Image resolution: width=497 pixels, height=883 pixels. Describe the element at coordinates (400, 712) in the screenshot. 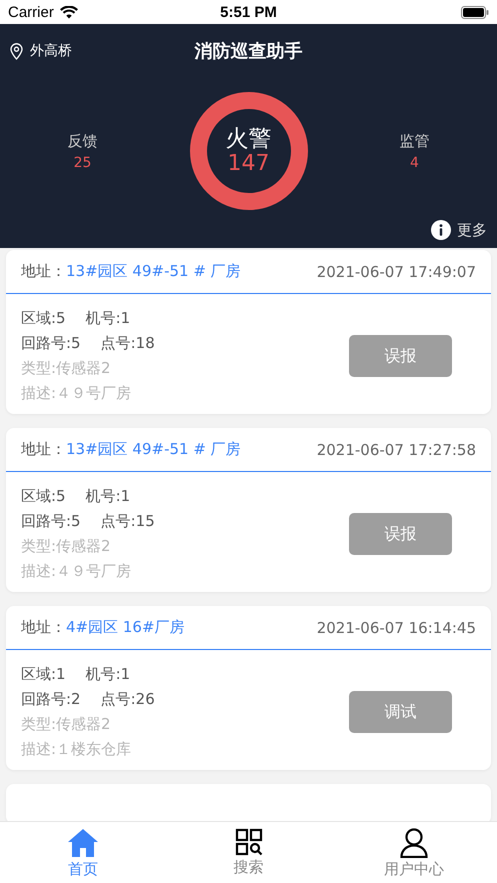

I see `action-button: 调试` at that location.